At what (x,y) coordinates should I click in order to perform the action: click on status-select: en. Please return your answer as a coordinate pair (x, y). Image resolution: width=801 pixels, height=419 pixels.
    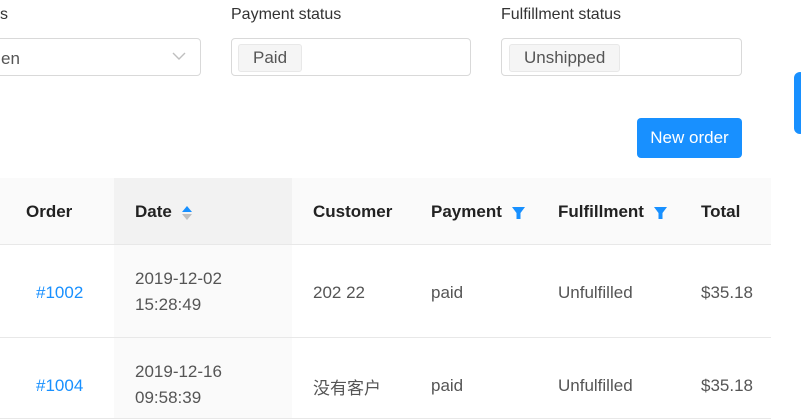
    Looking at the image, I should click on (100, 57).